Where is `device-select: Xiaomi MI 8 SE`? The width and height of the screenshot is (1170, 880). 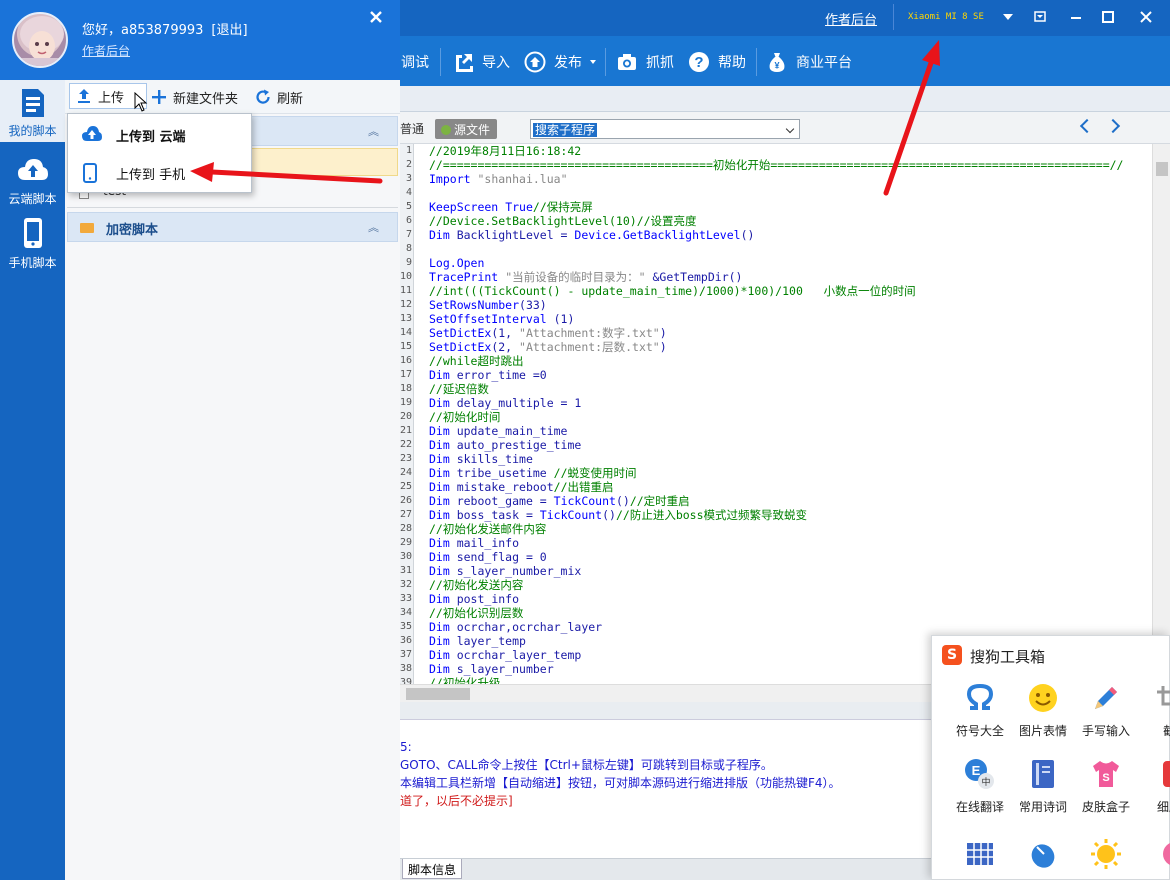 device-select: Xiaomi MI 8 SE is located at coordinates (957, 17).